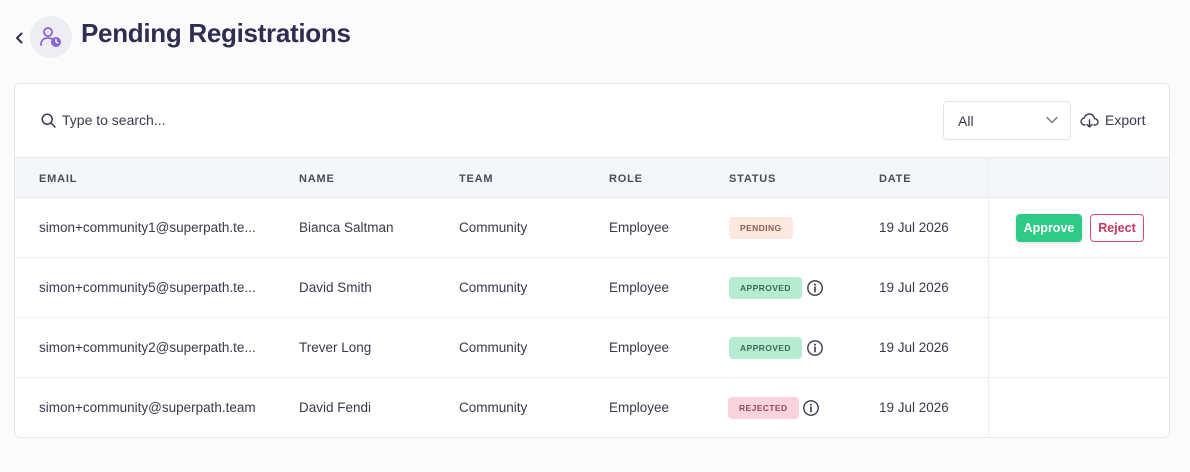 The image size is (1190, 472). Describe the element at coordinates (592, 120) in the screenshot. I see `toolbar: All Export` at that location.